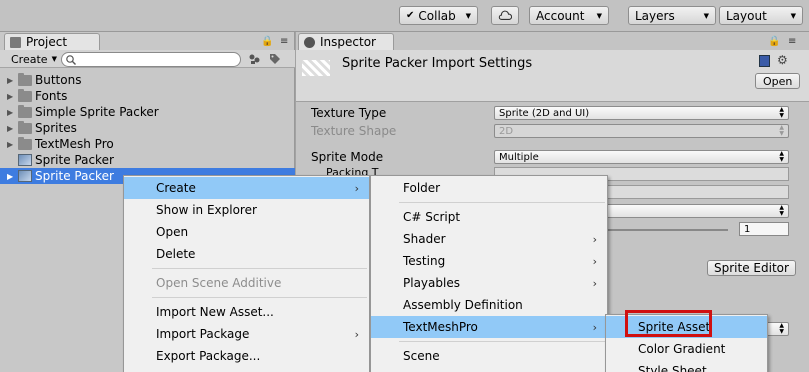 The height and width of the screenshot is (372, 809). Describe the element at coordinates (777, 329) in the screenshot. I see `hidden-dropdown: ▲ ▼` at that location.